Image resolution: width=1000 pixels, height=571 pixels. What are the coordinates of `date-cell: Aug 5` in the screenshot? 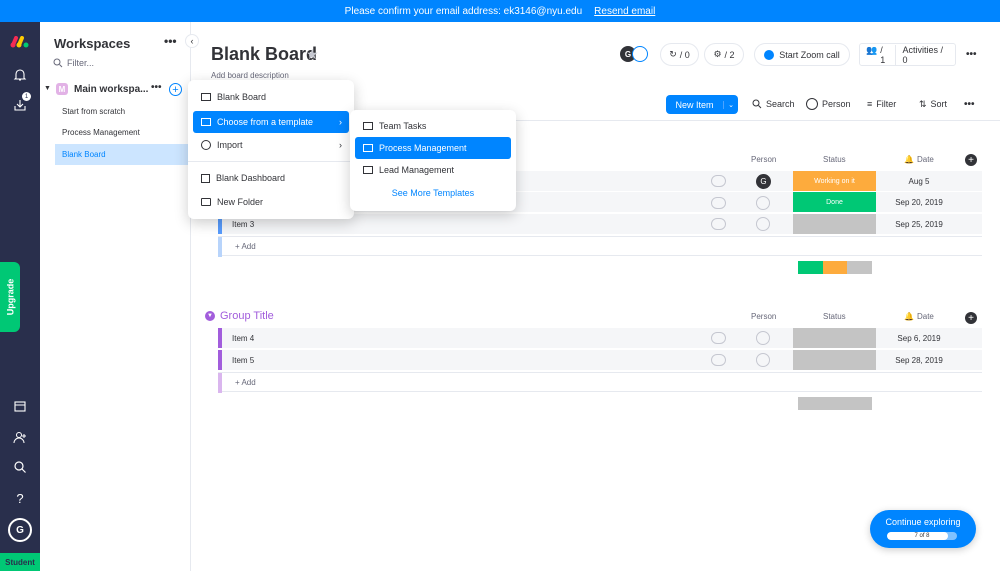 It's located at (919, 181).